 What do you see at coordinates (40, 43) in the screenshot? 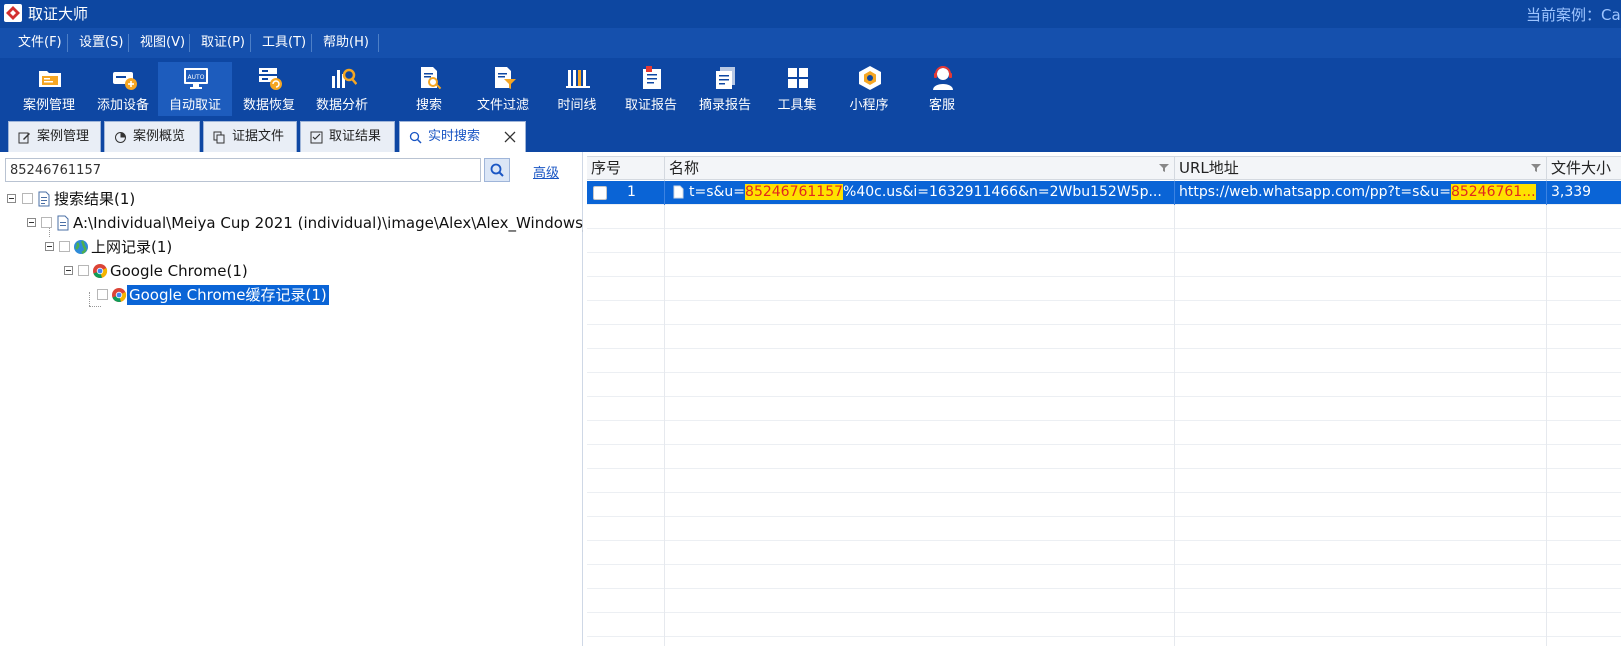
I see `menu-file: 文件(F)` at bounding box center [40, 43].